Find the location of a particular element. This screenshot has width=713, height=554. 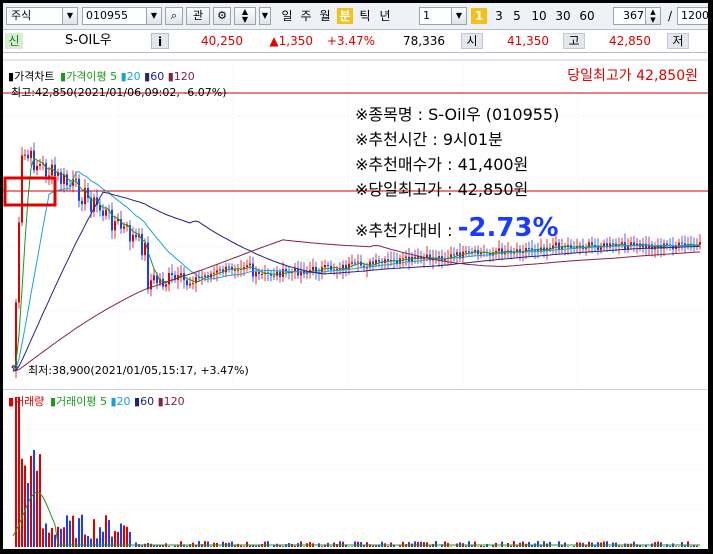

minute-3-button: 3 is located at coordinates (499, 16).